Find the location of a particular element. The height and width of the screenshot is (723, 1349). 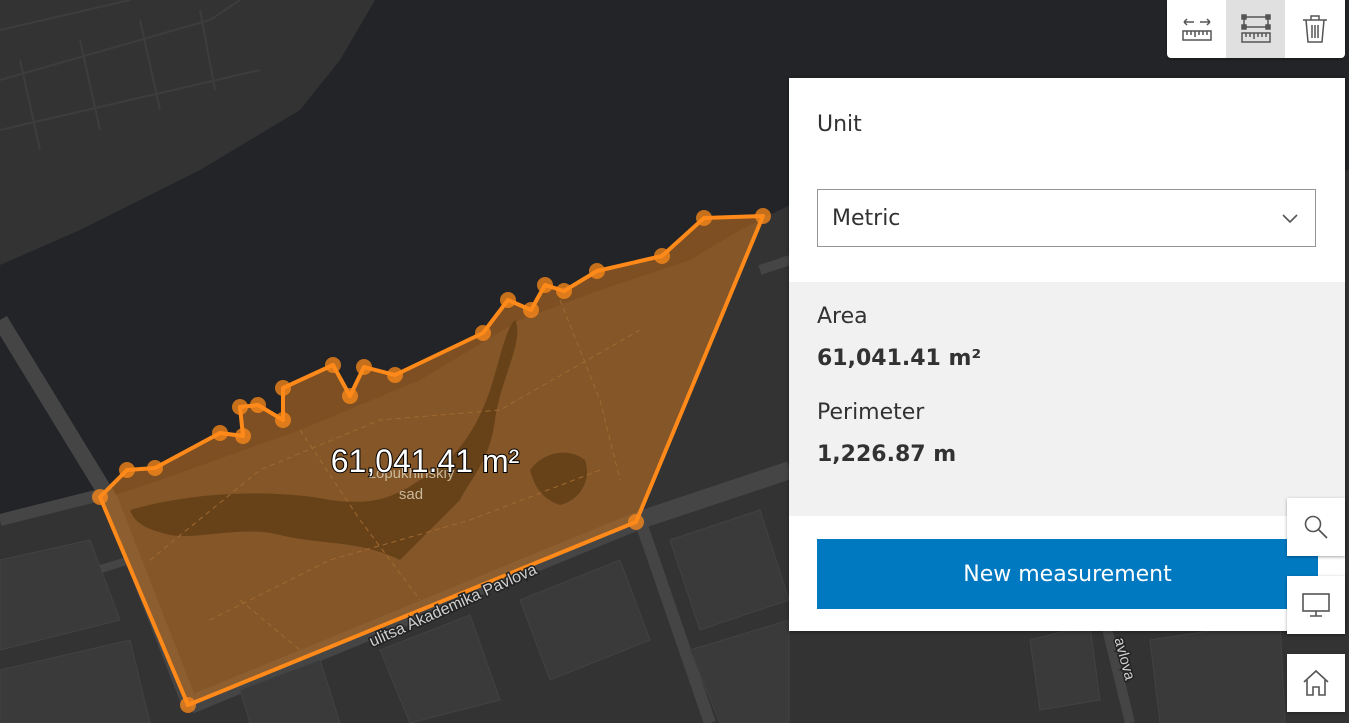

new-measurement-button: New measurement is located at coordinates (1067, 574).